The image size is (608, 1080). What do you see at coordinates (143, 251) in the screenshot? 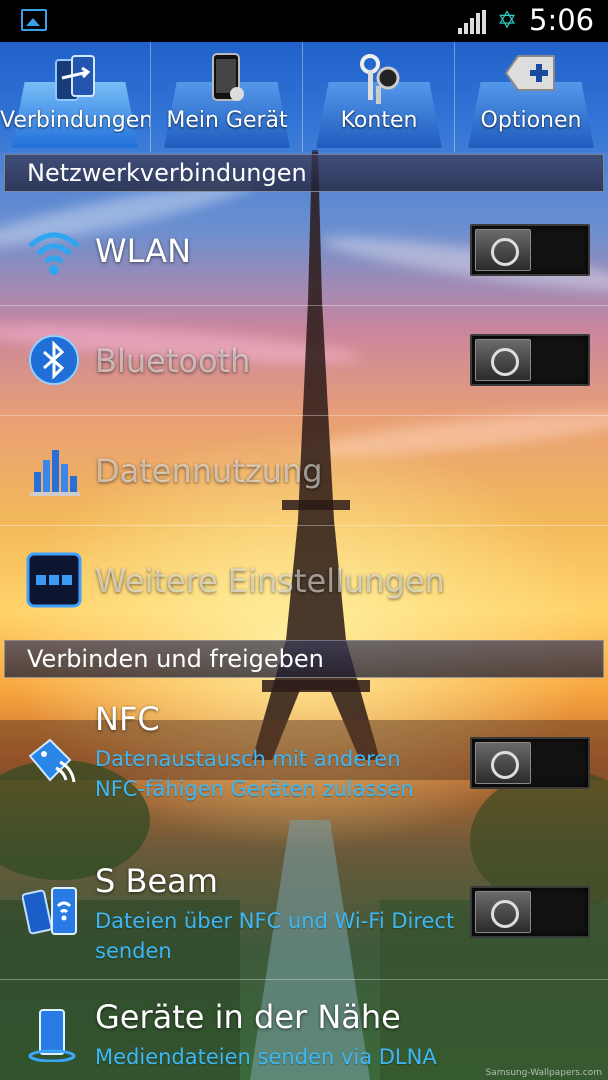
I see `wlan-title: WLAN` at bounding box center [143, 251].